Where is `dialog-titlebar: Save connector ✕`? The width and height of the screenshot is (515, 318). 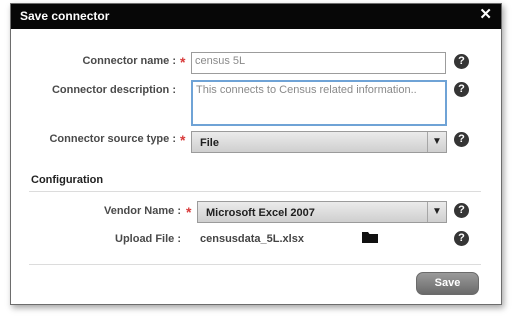
dialog-titlebar: Save connector ✕ is located at coordinates (256, 16).